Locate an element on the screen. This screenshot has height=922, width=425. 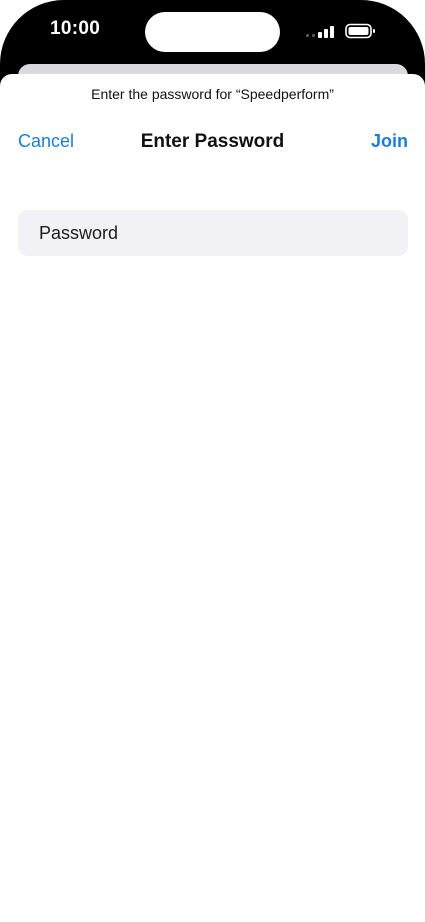
password-prompt: Enter the password for “Speedperform” is located at coordinates (212, 94).